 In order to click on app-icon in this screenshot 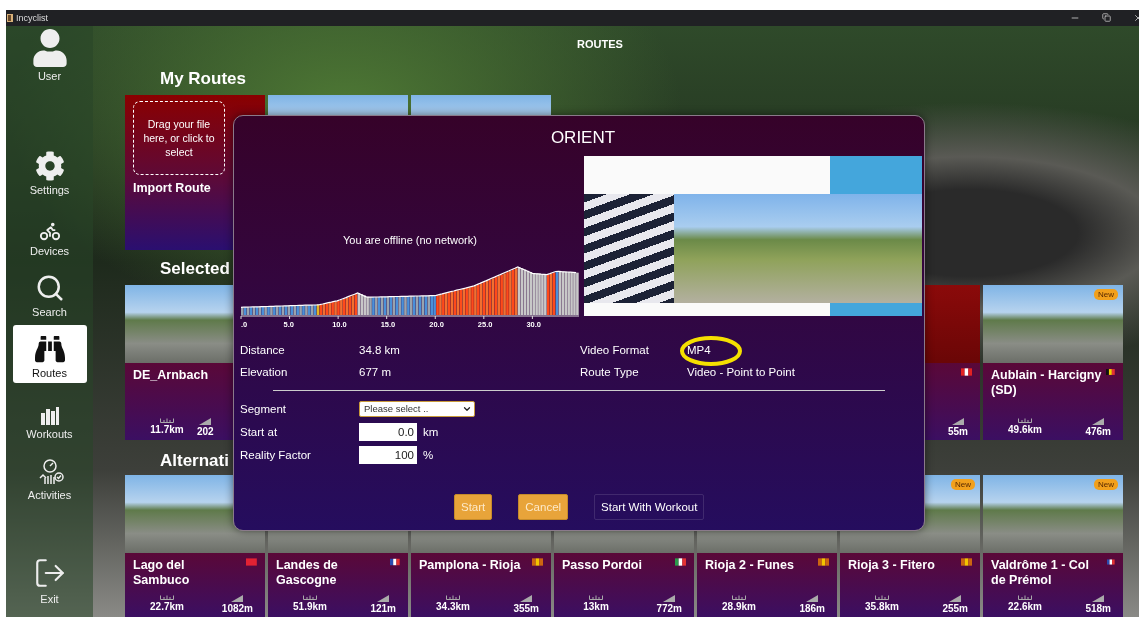, I will do `click(10, 18)`.